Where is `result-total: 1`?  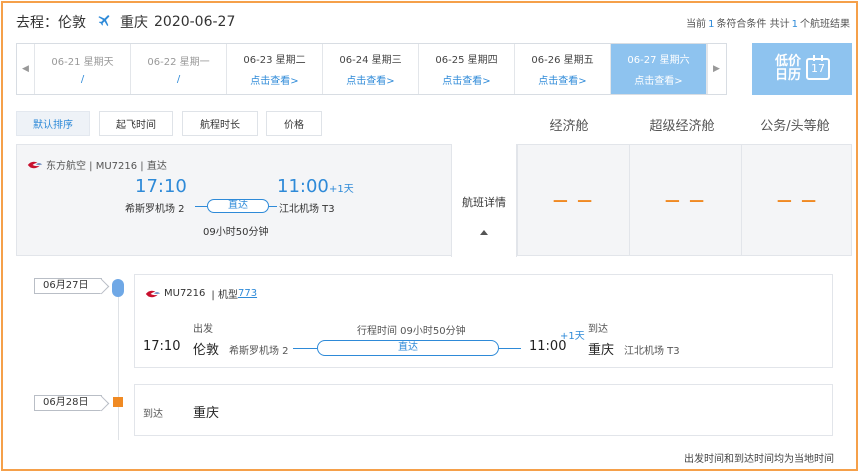 result-total: 1 is located at coordinates (794, 24).